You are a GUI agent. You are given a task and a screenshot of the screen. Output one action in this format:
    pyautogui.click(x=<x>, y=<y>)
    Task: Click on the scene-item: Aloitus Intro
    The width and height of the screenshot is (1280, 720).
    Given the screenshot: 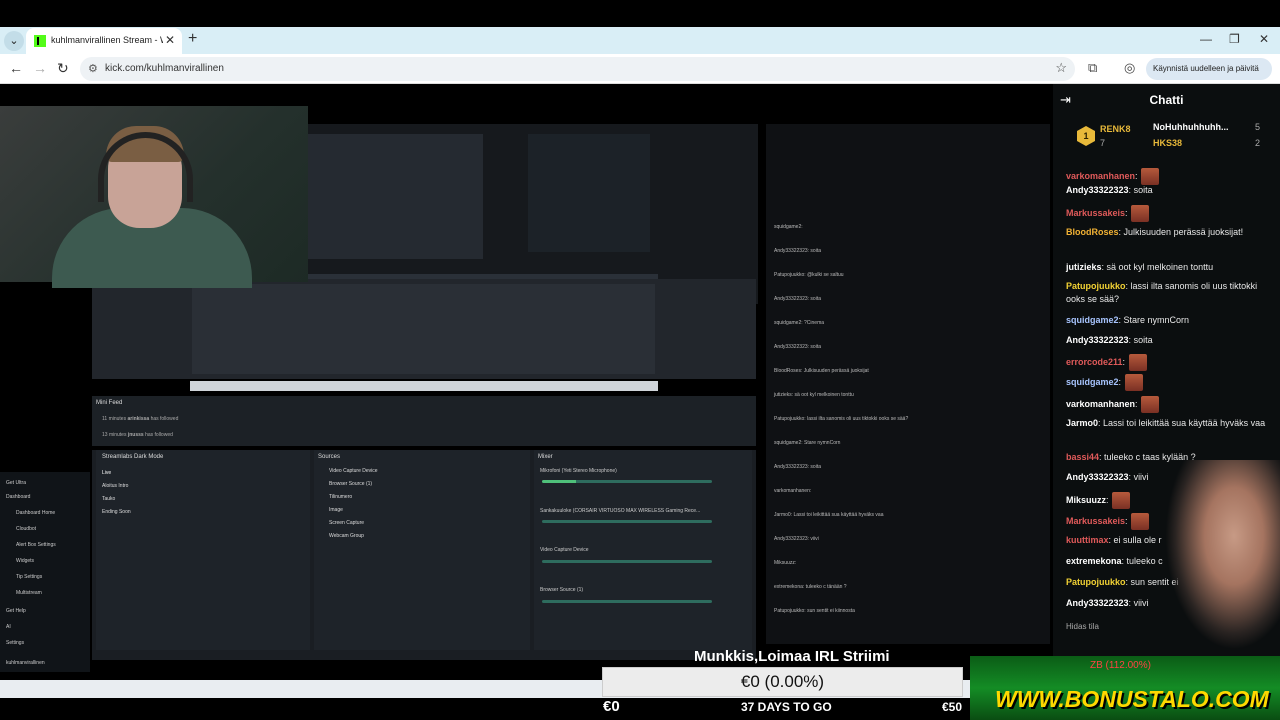 What is the action you would take?
    pyautogui.click(x=115, y=486)
    